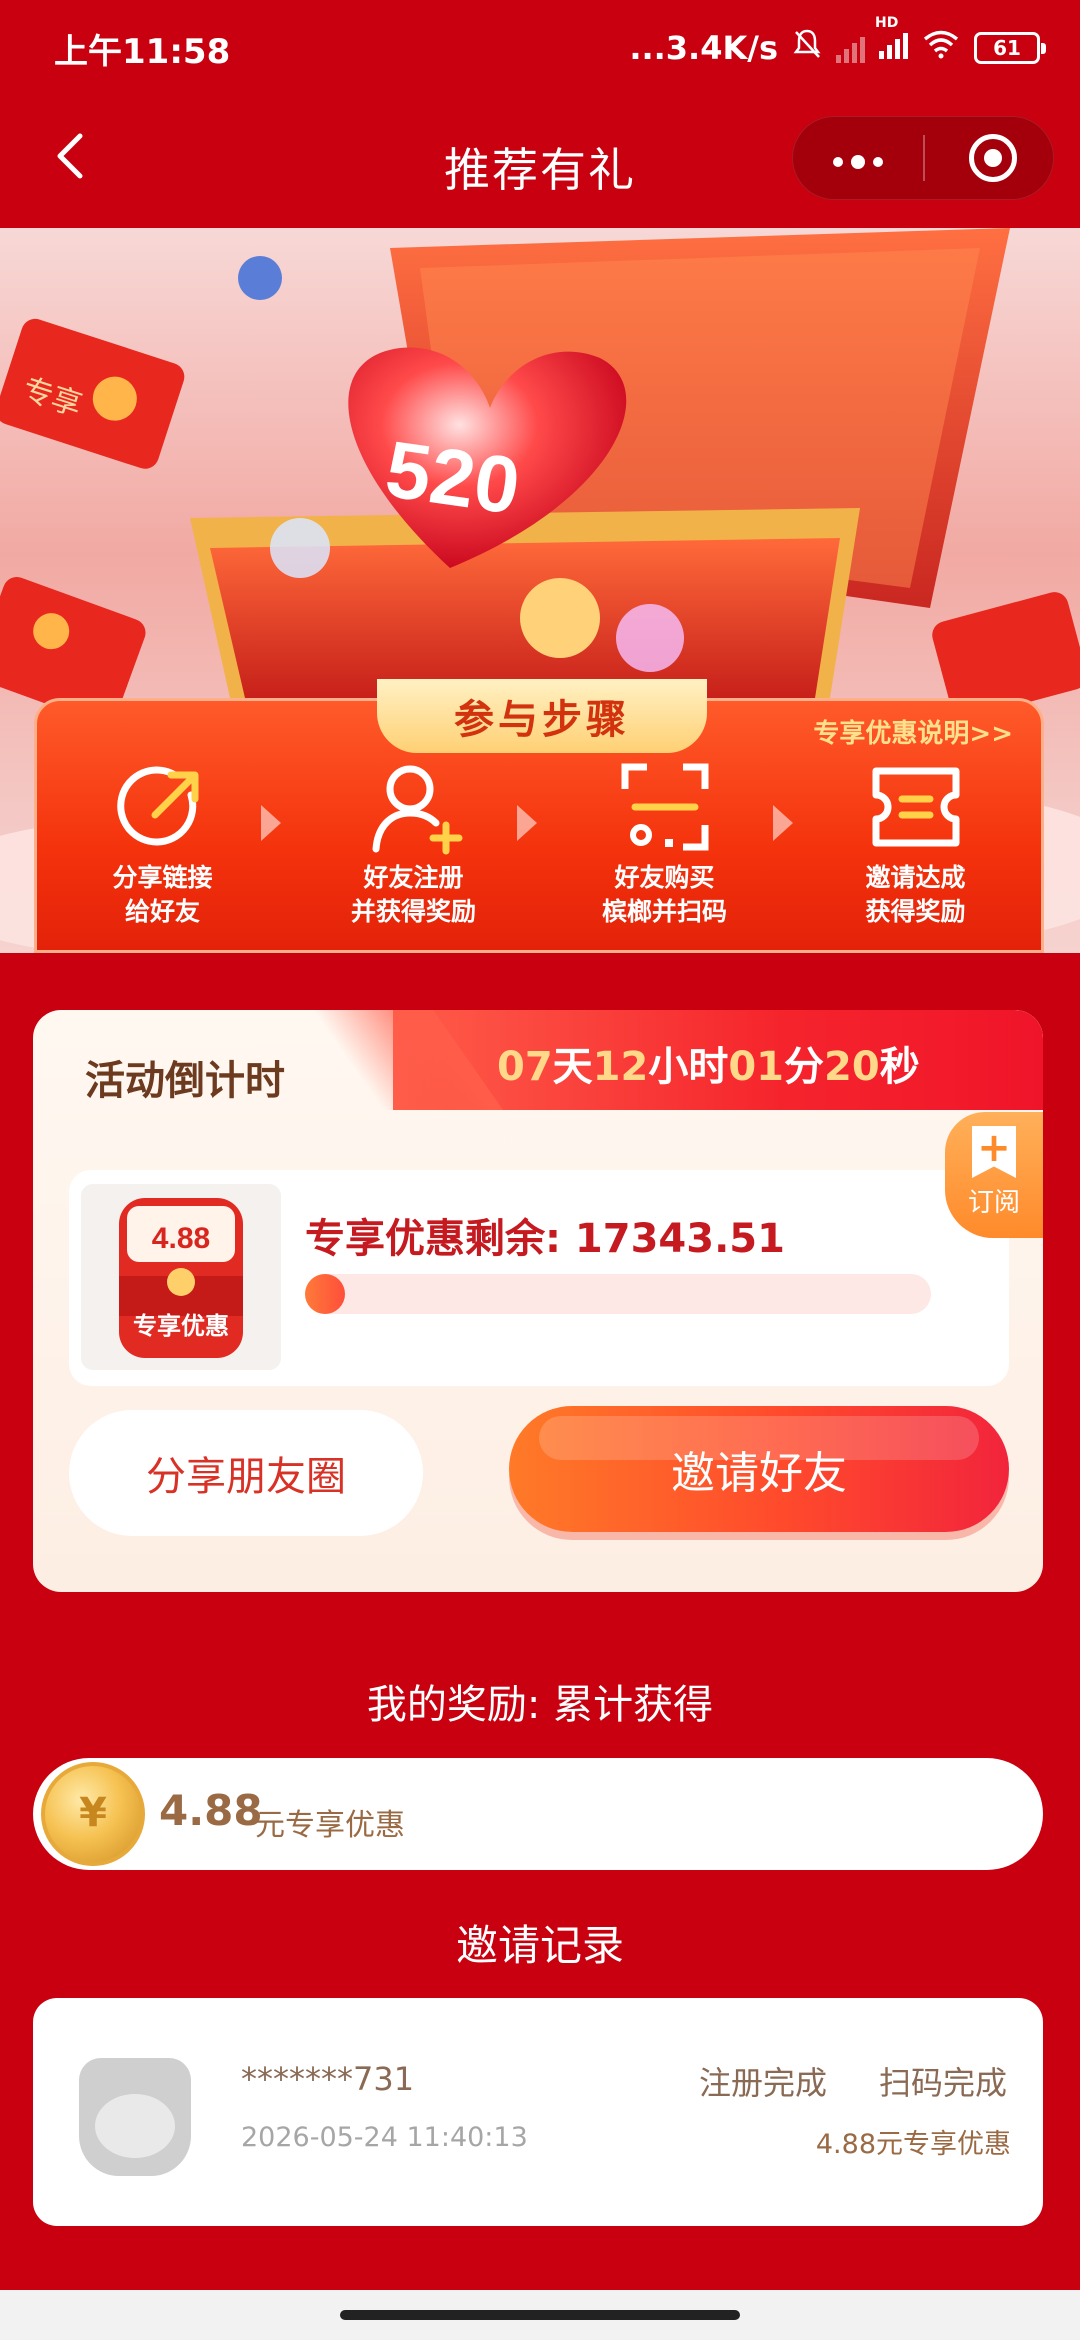 This screenshot has height=2340, width=1080. I want to click on record-name: *******731, so click(328, 2079).